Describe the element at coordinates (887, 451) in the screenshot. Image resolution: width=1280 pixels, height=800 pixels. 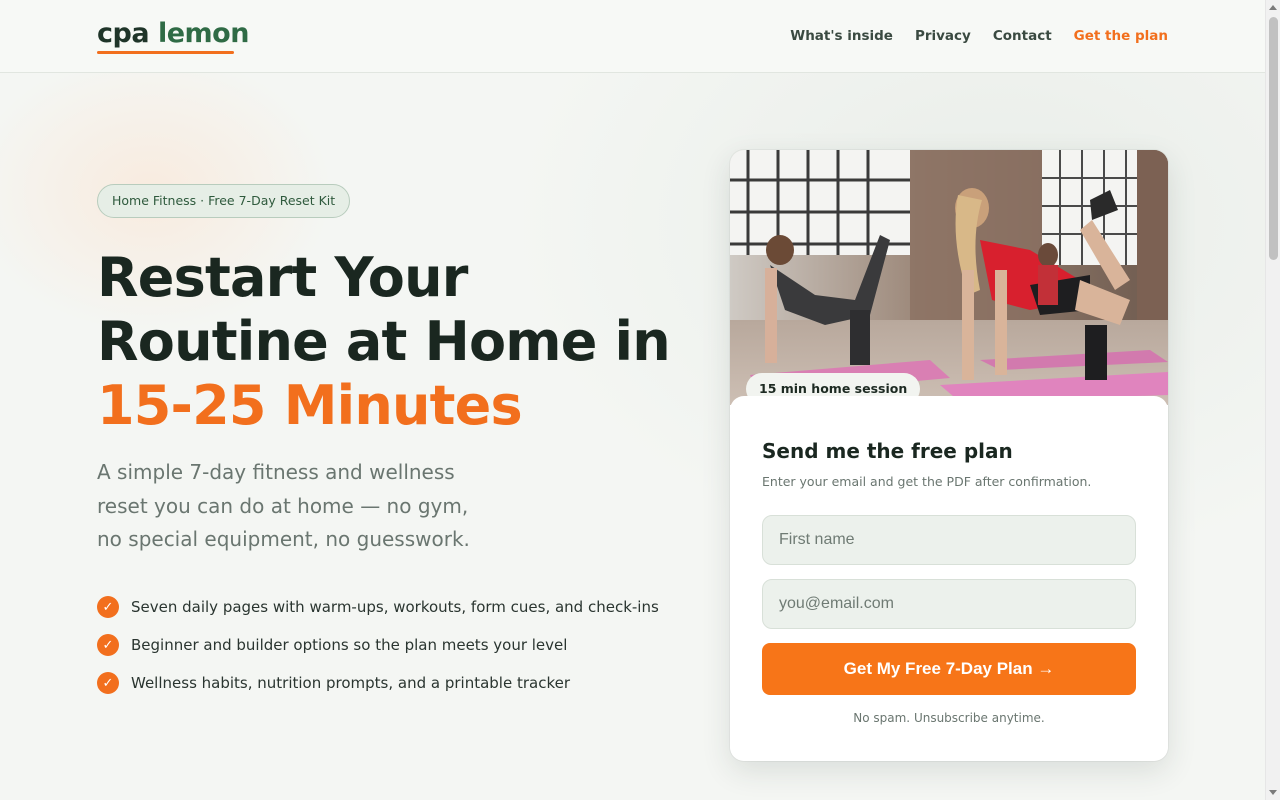
I see `form-title: Send me the free plan` at that location.